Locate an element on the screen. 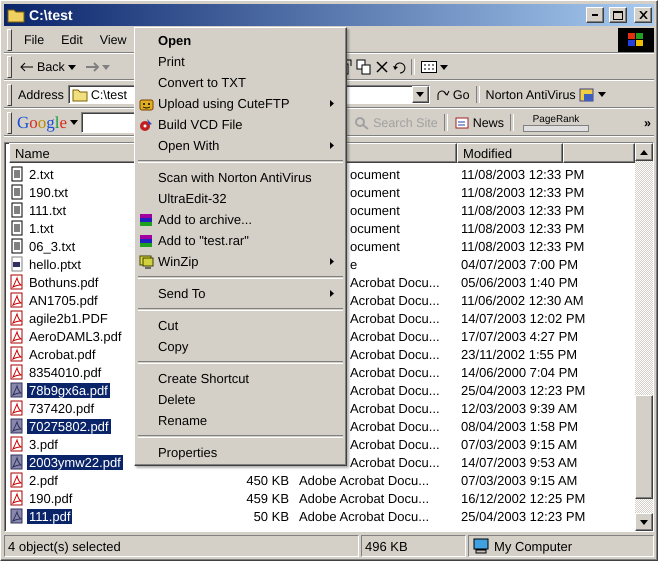 This screenshot has width=658, height=561. minimize-button is located at coordinates (595, 15).